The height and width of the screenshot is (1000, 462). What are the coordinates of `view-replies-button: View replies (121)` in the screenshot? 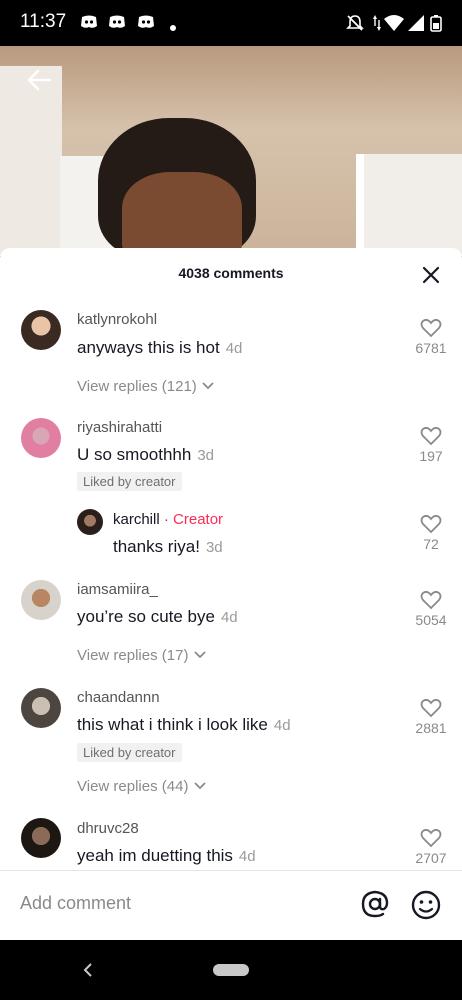 It's located at (146, 386).